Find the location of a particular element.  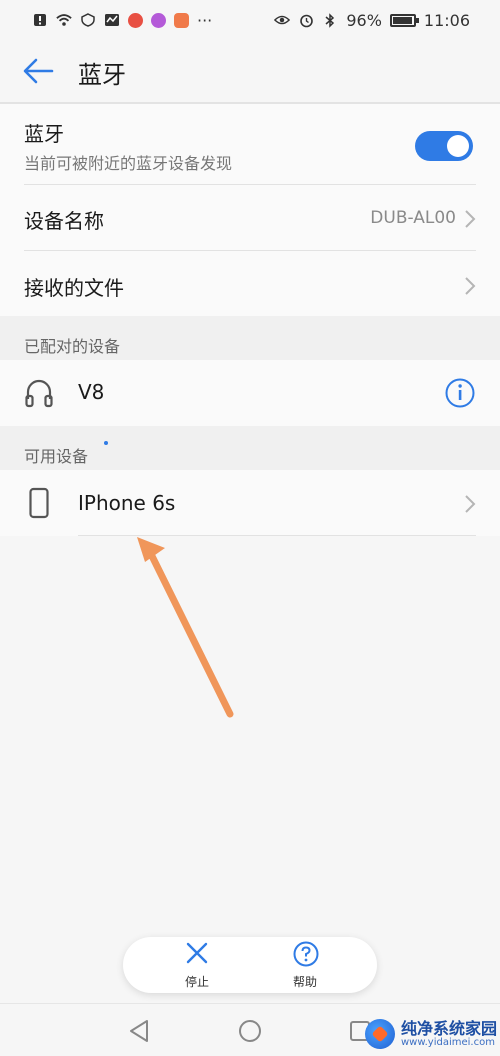

status-bar: ··· 96% 11:06 is located at coordinates (250, 20).